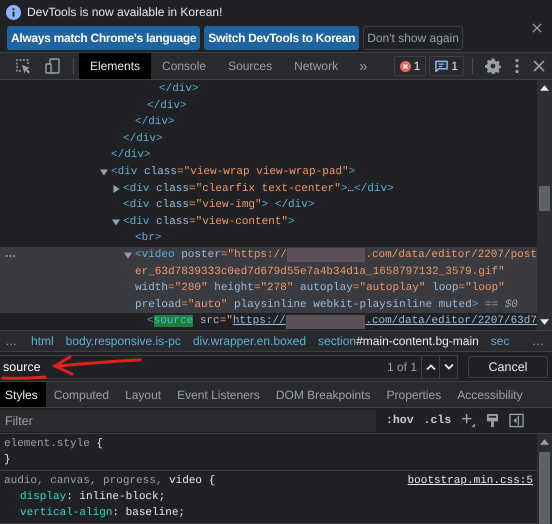 Image resolution: width=552 pixels, height=524 pixels. Describe the element at coordinates (250, 66) in the screenshot. I see `panel-tab: Sources` at that location.